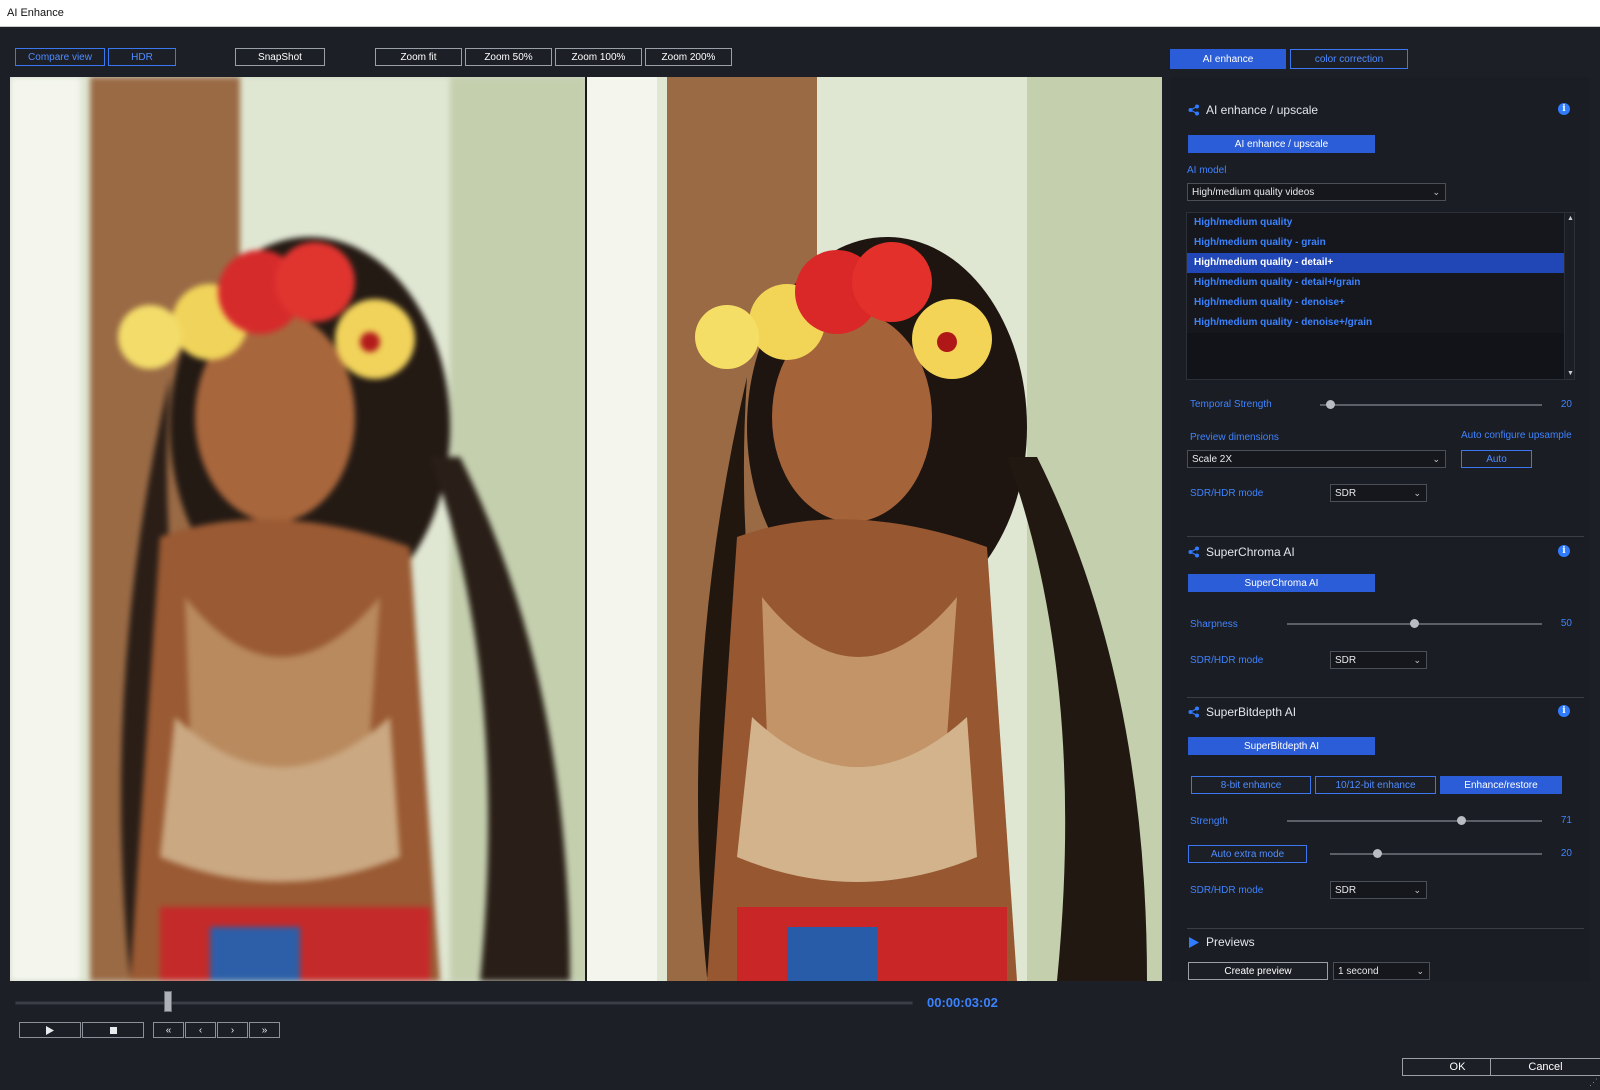 The image size is (1600, 1090). I want to click on ai-model-list-item: High/medium quality - denoise+, so click(1380, 303).